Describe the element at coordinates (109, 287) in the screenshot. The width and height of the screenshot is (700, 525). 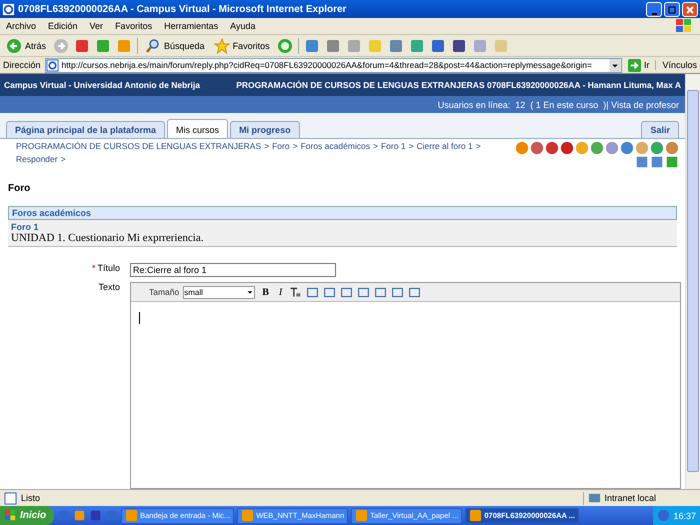
I see `text-label: Texto` at that location.